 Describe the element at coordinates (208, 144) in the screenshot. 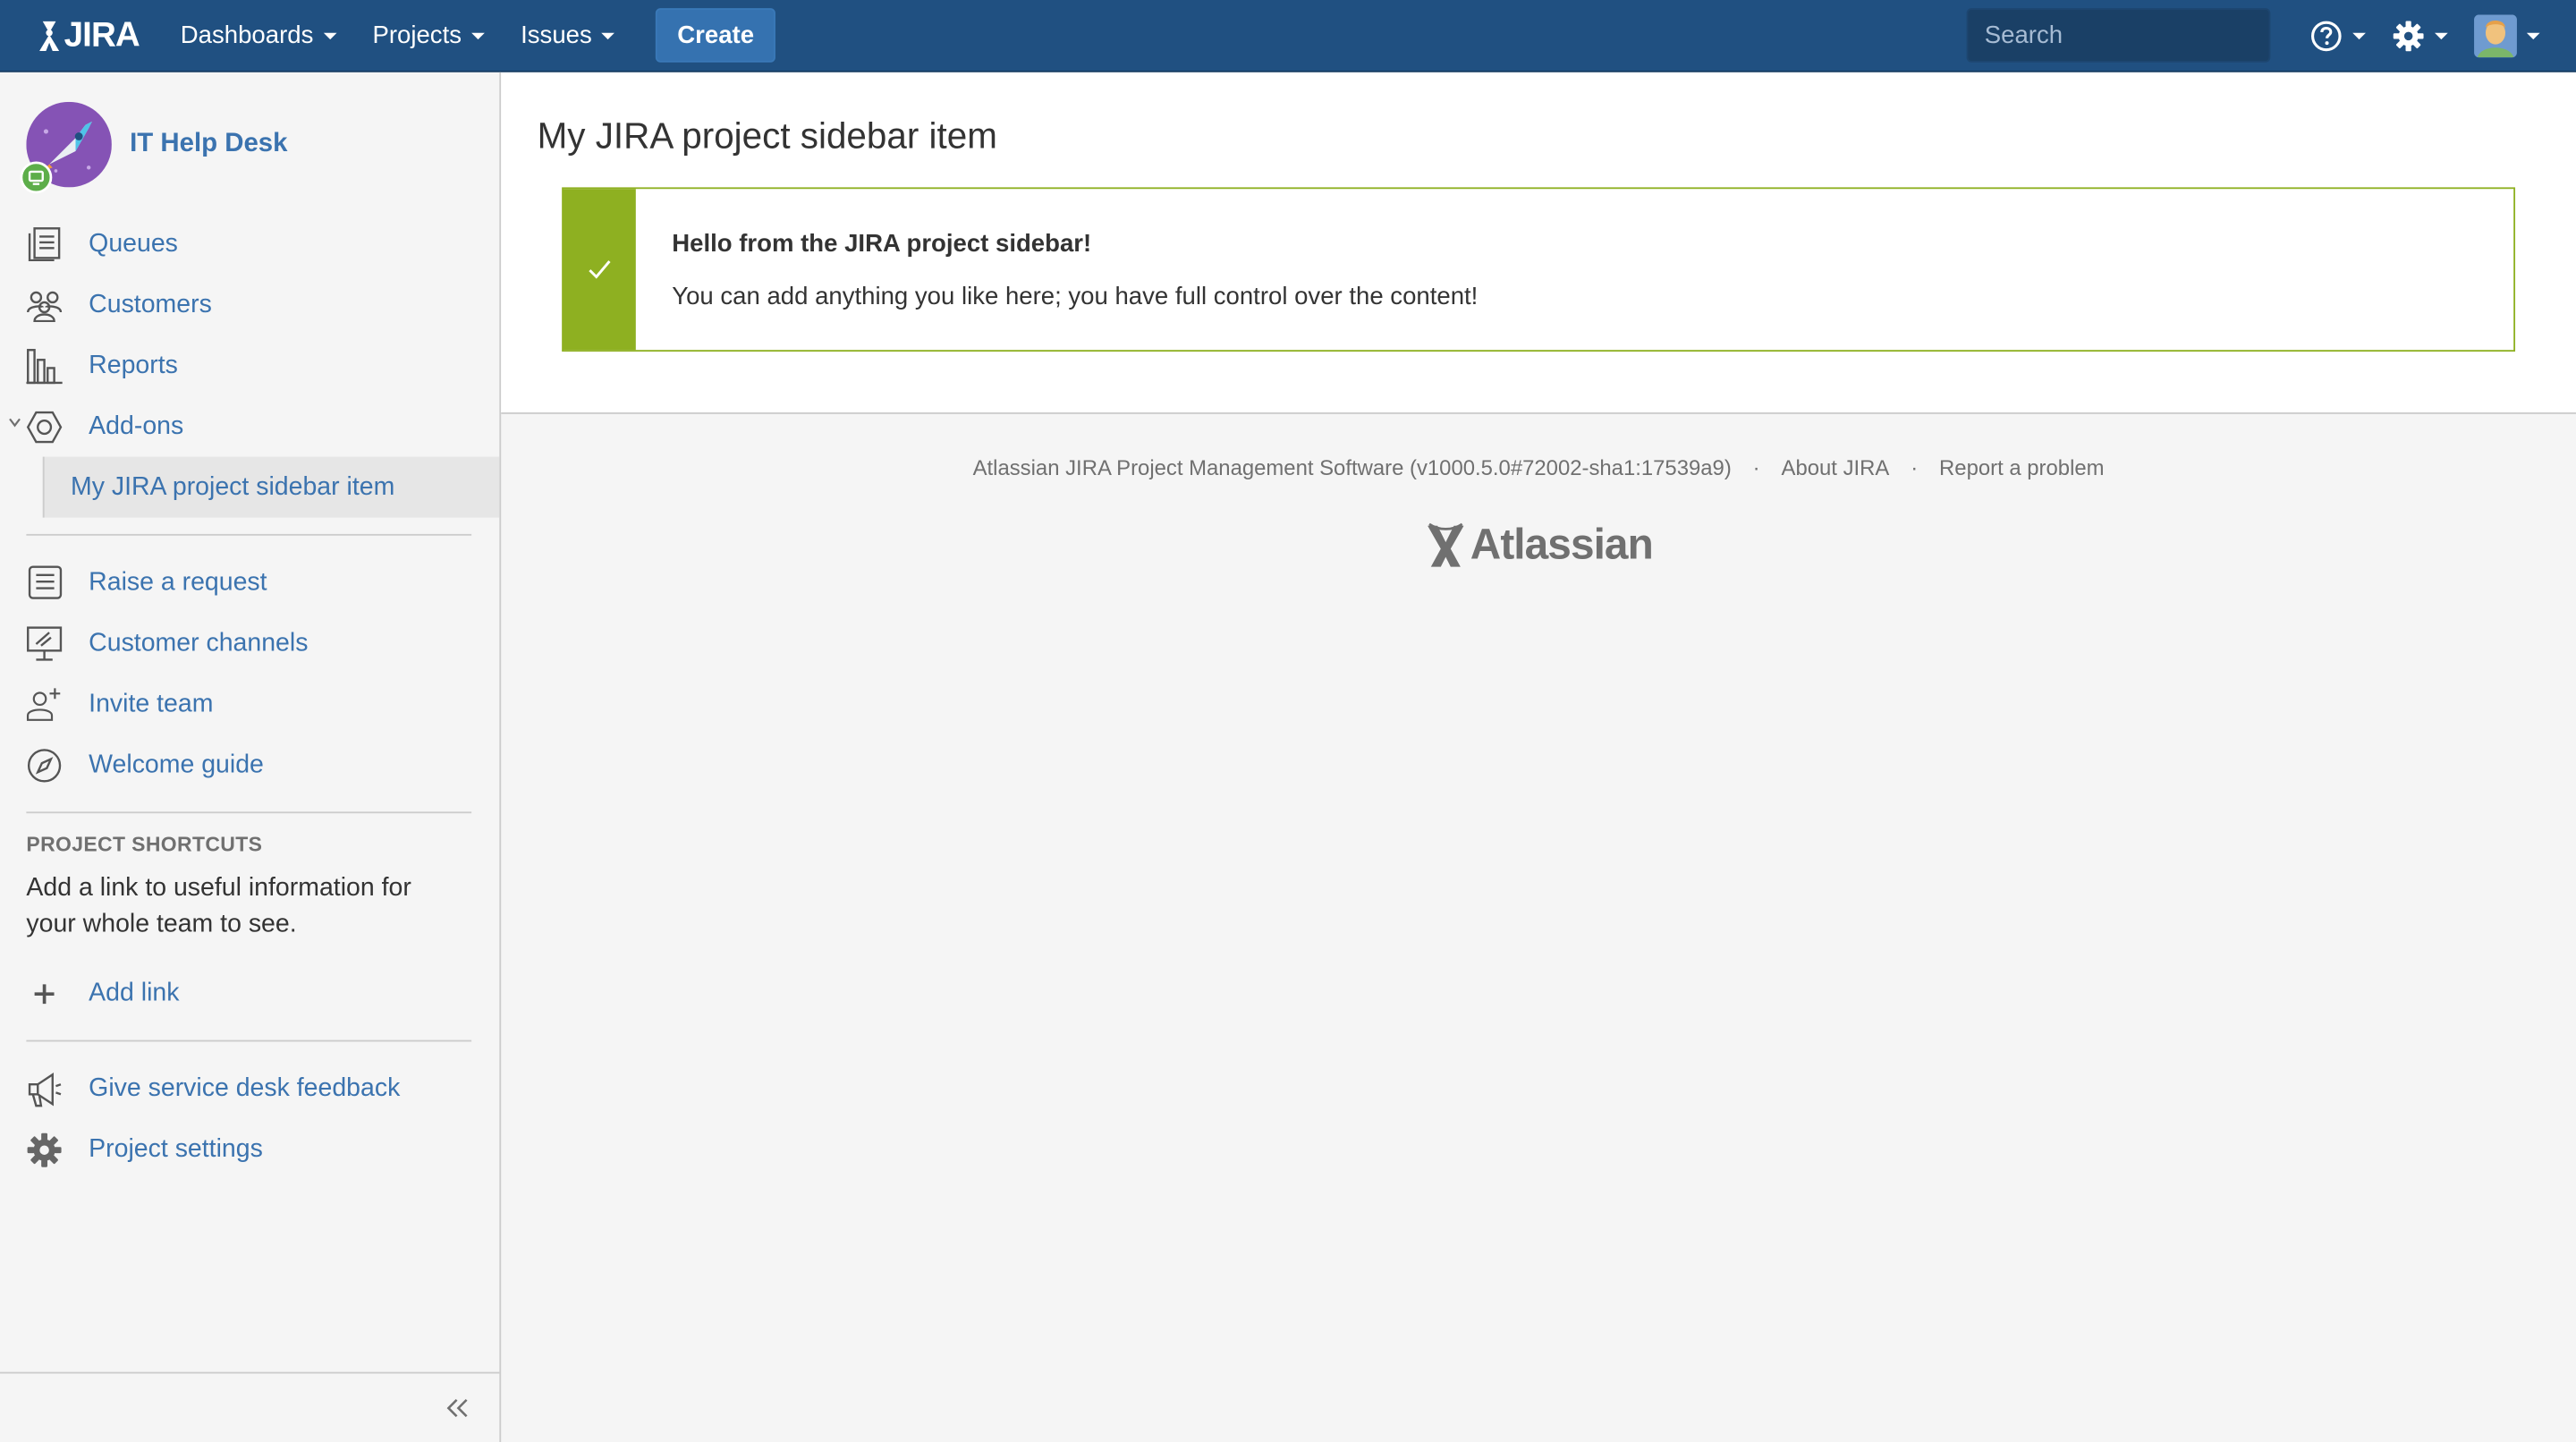

I see `project-name: IT Help Desk` at that location.